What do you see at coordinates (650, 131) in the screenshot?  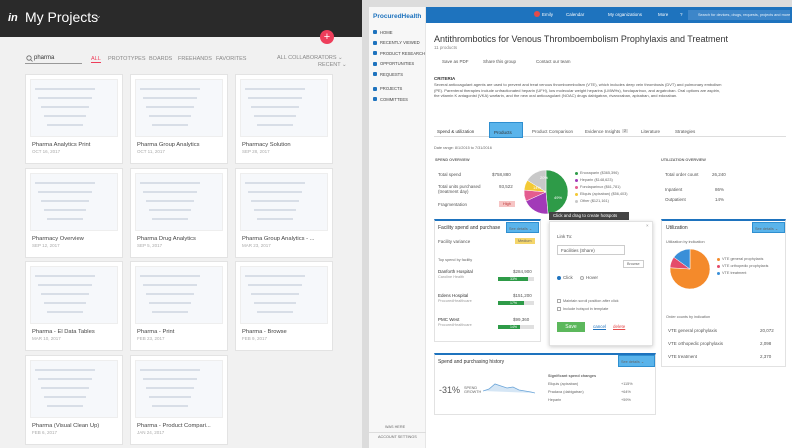 I see `tab-literature: Literature` at bounding box center [650, 131].